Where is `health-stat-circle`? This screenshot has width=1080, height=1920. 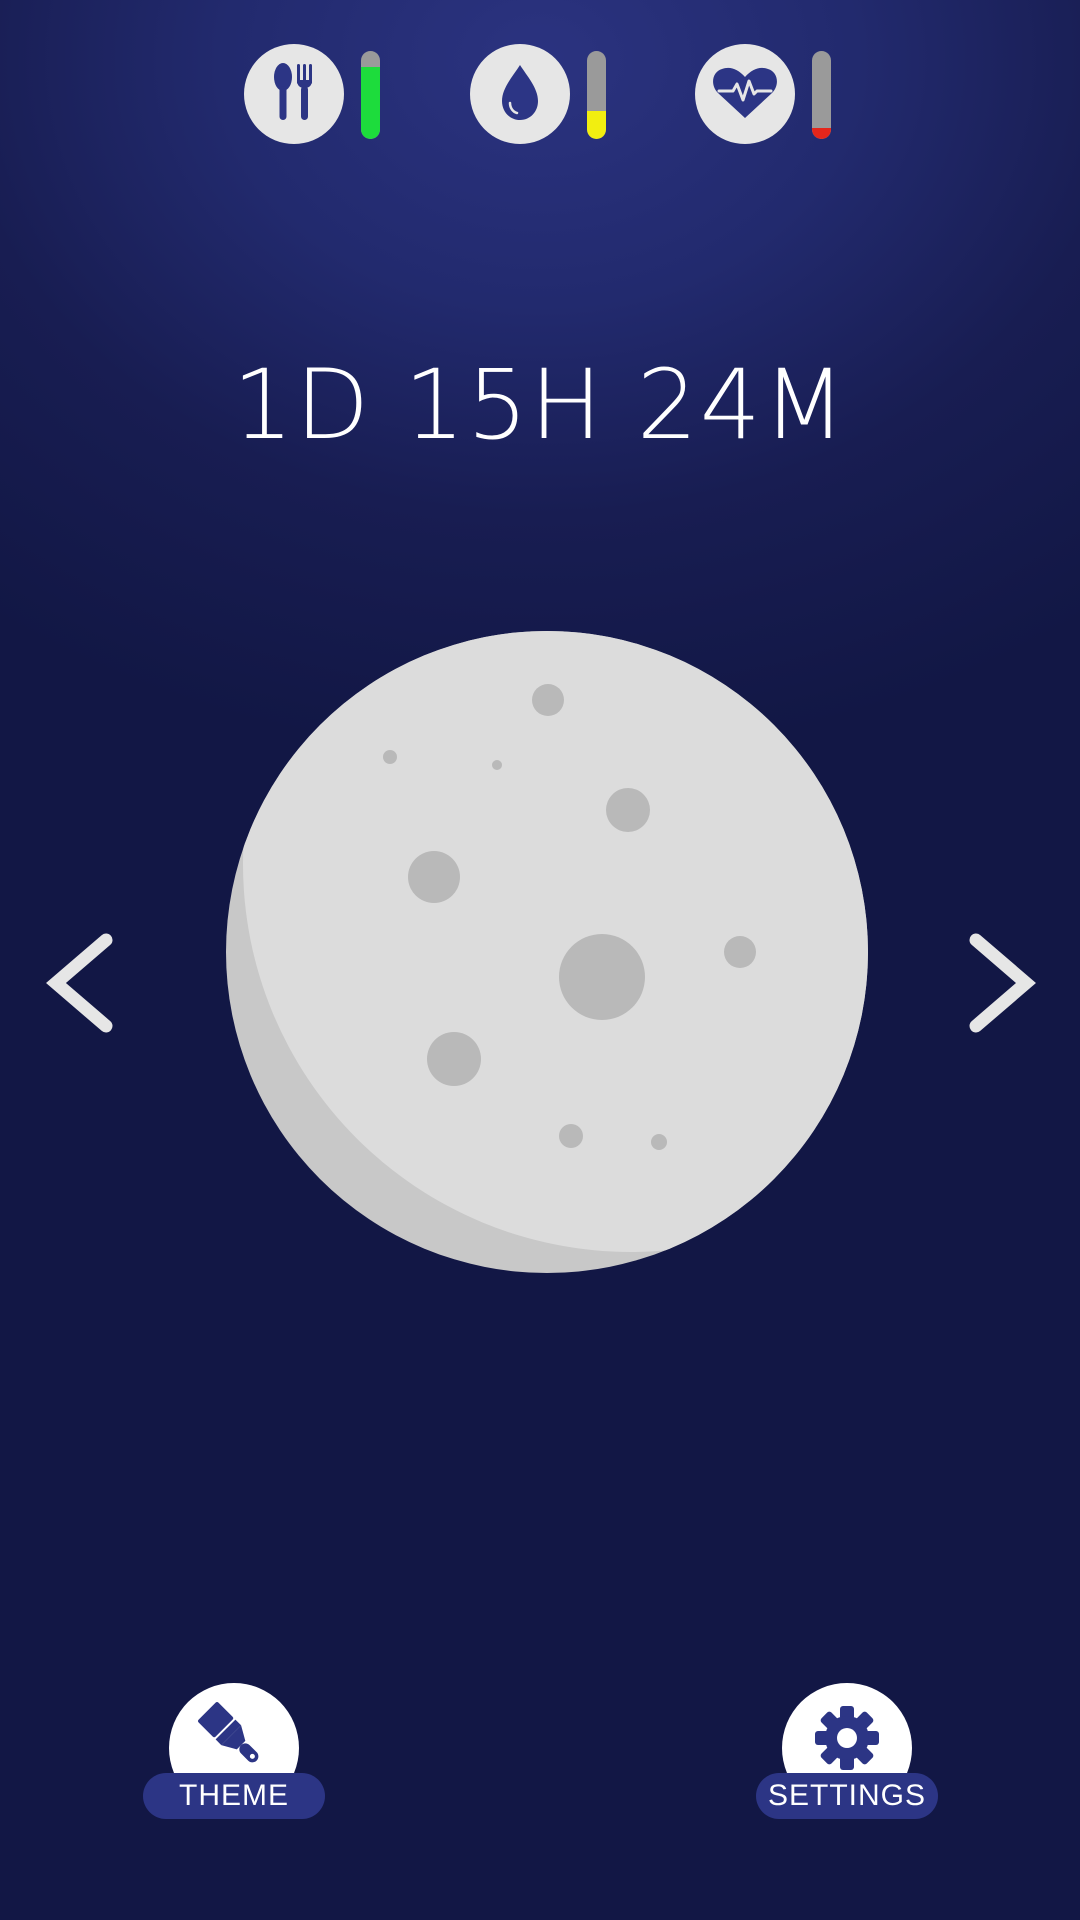
health-stat-circle is located at coordinates (745, 94).